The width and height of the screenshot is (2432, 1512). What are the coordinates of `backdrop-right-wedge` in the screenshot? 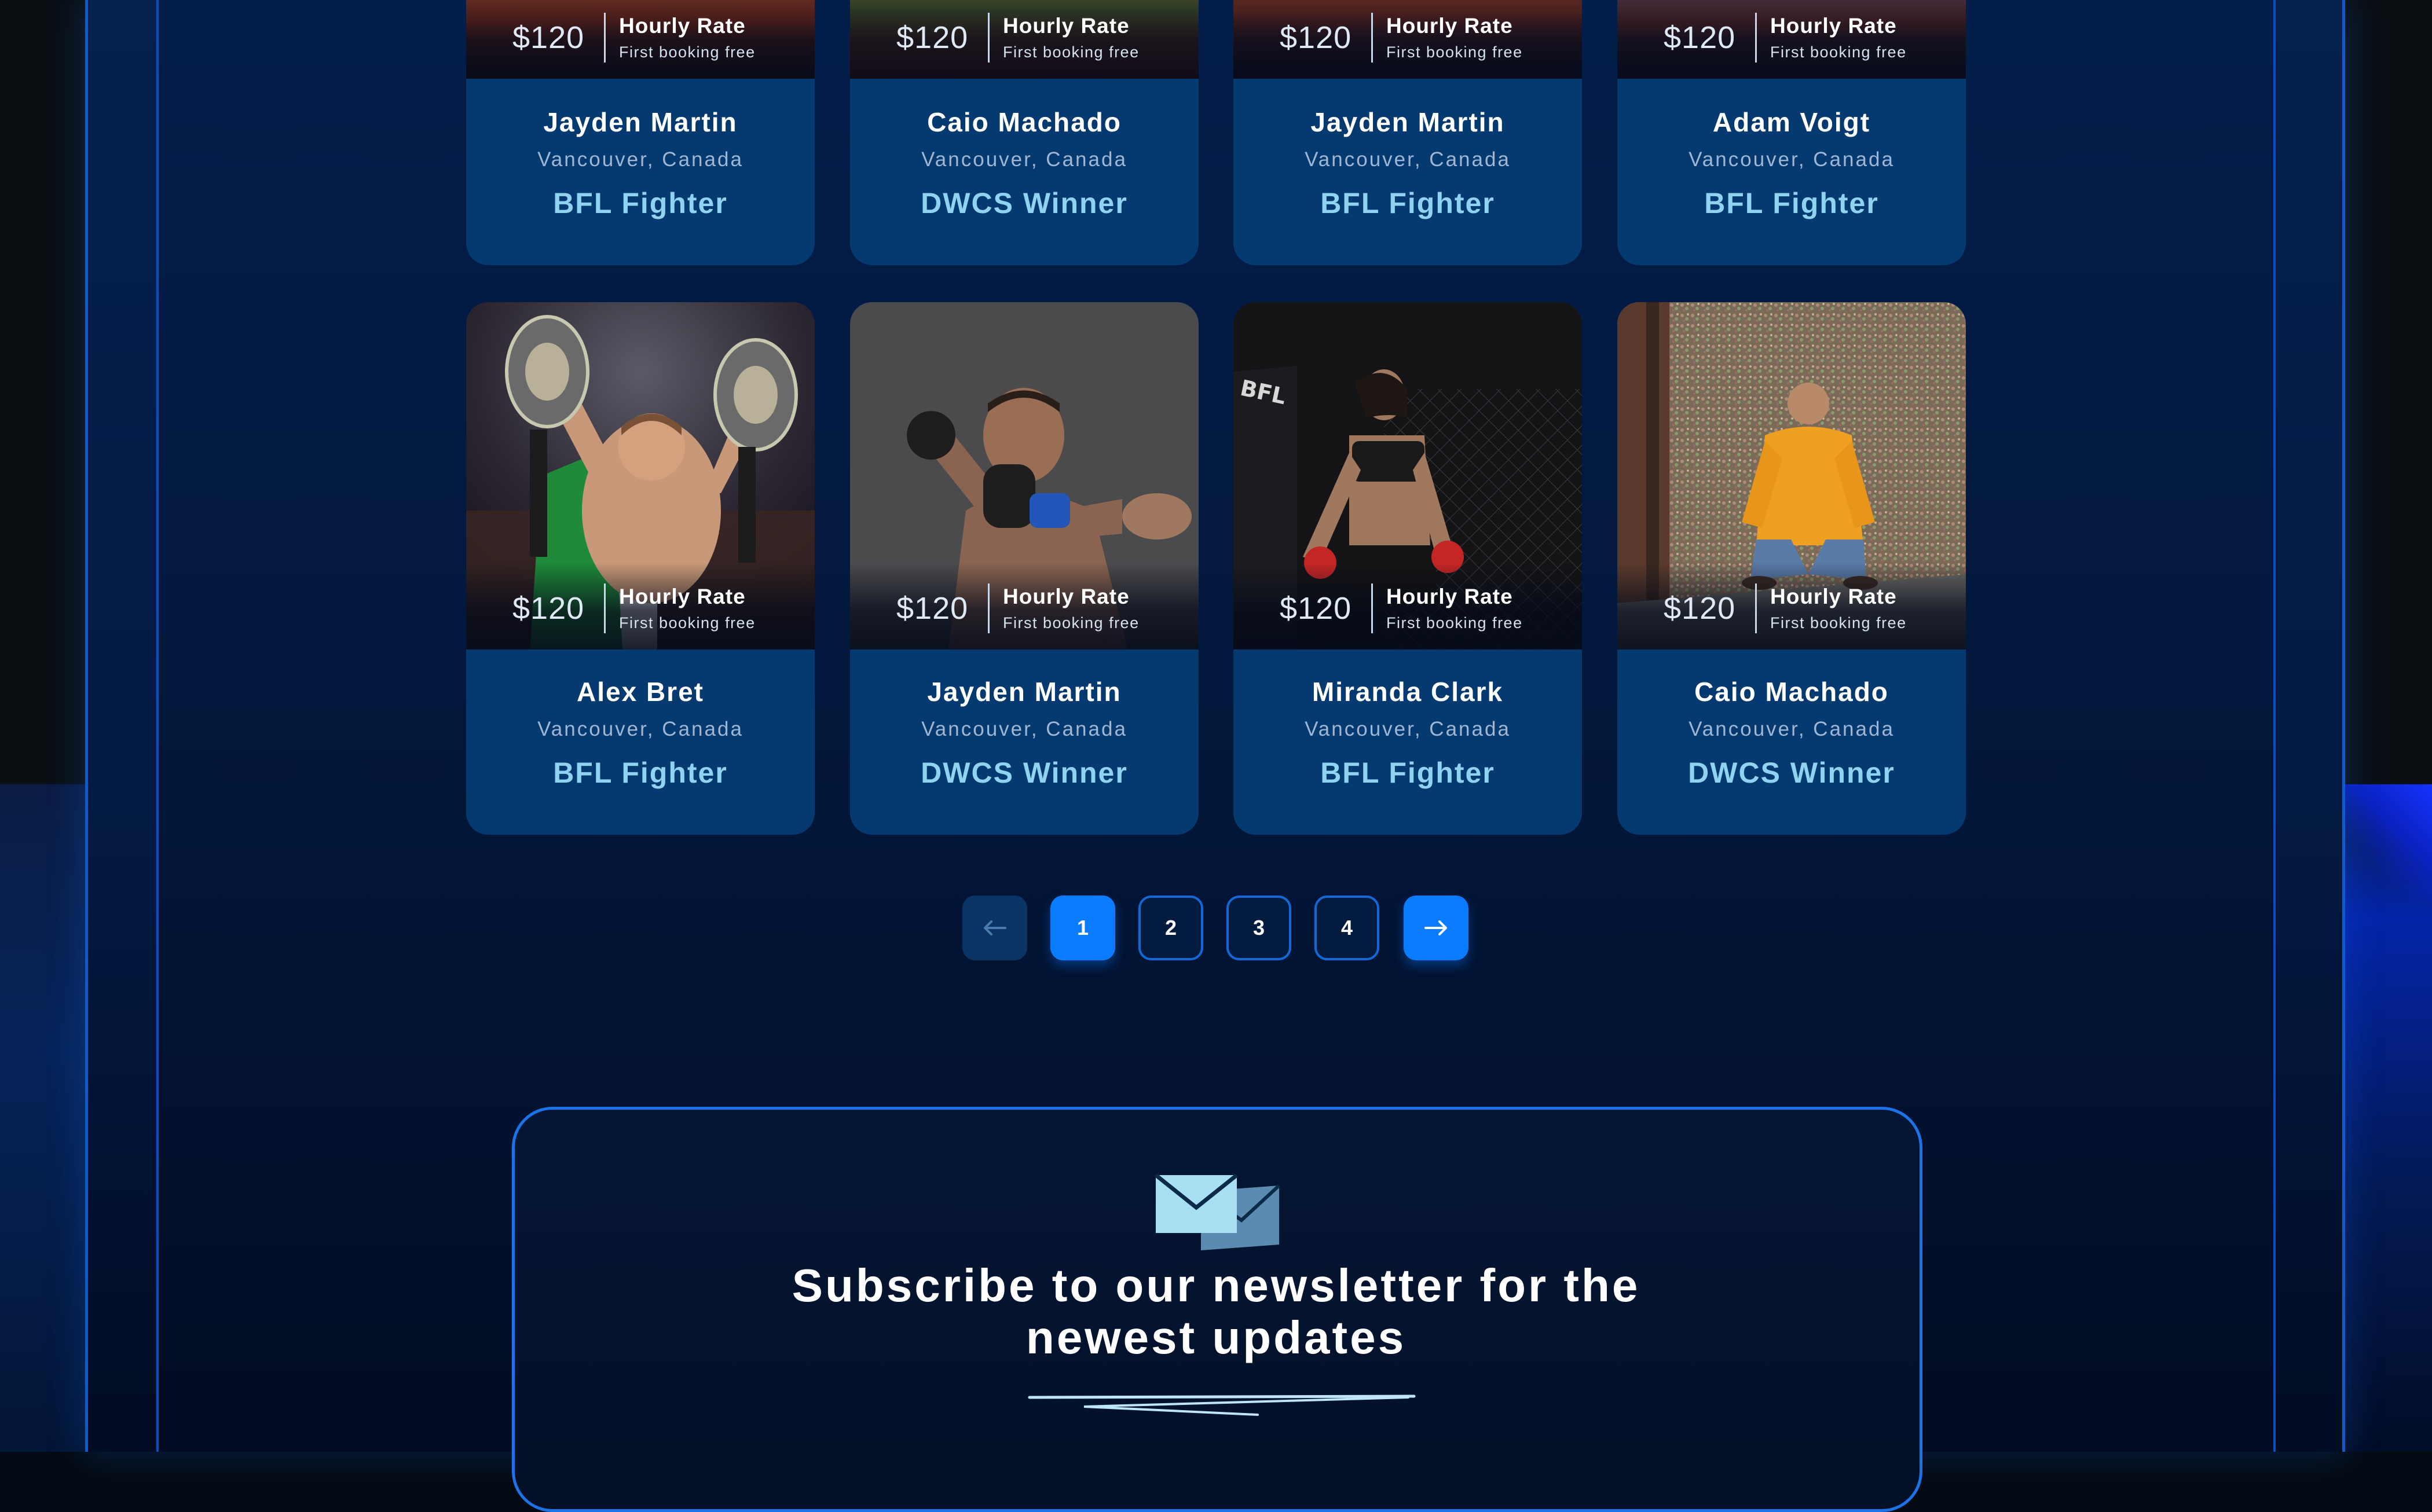 It's located at (2388, 842).